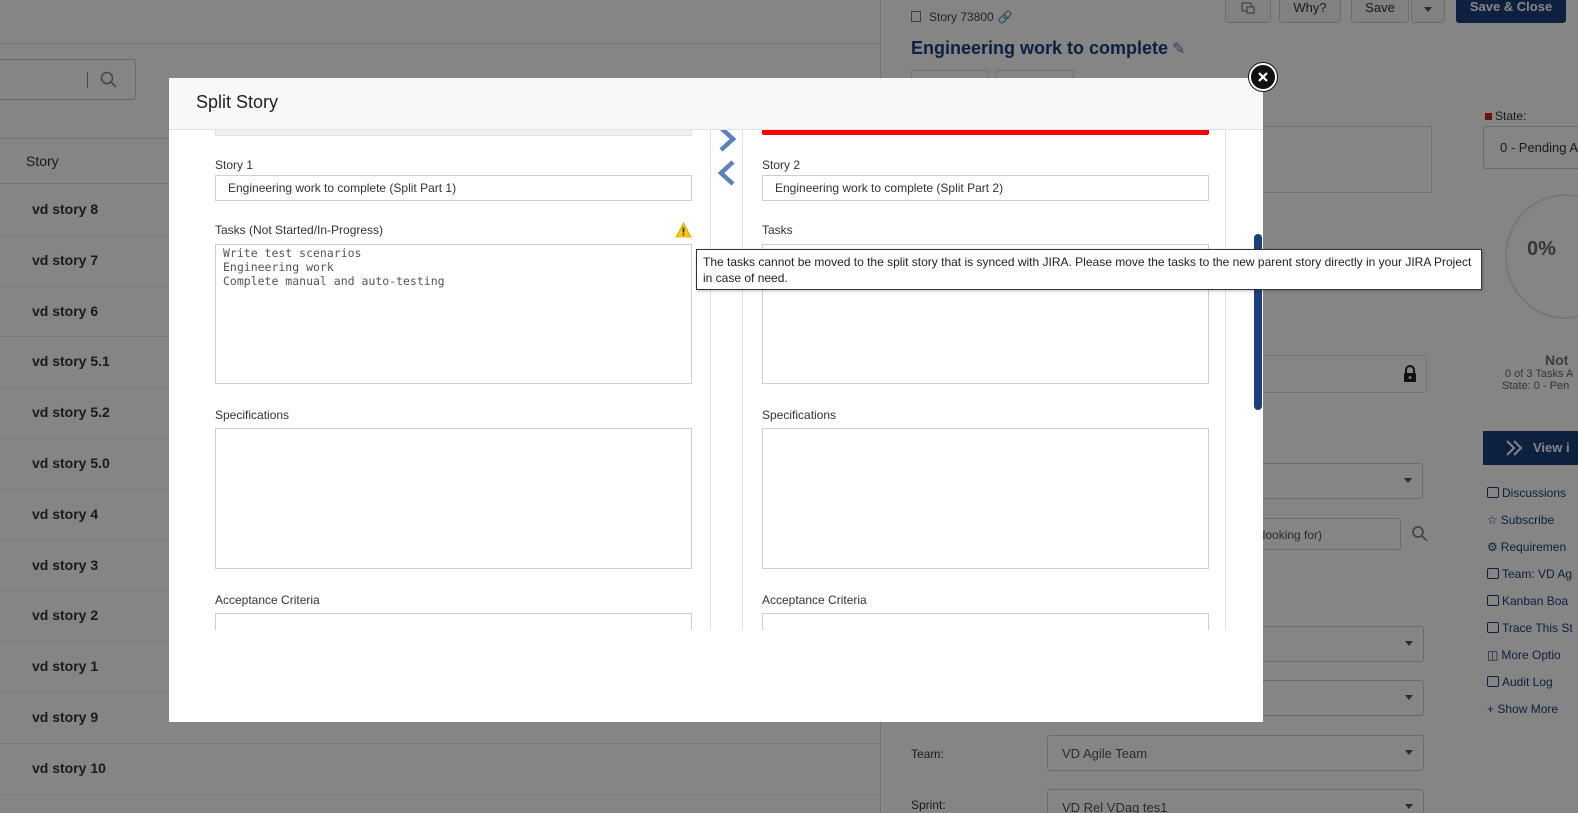 The height and width of the screenshot is (813, 1578). Describe the element at coordinates (716, 104) in the screenshot. I see `dialog-header: Split Story` at that location.